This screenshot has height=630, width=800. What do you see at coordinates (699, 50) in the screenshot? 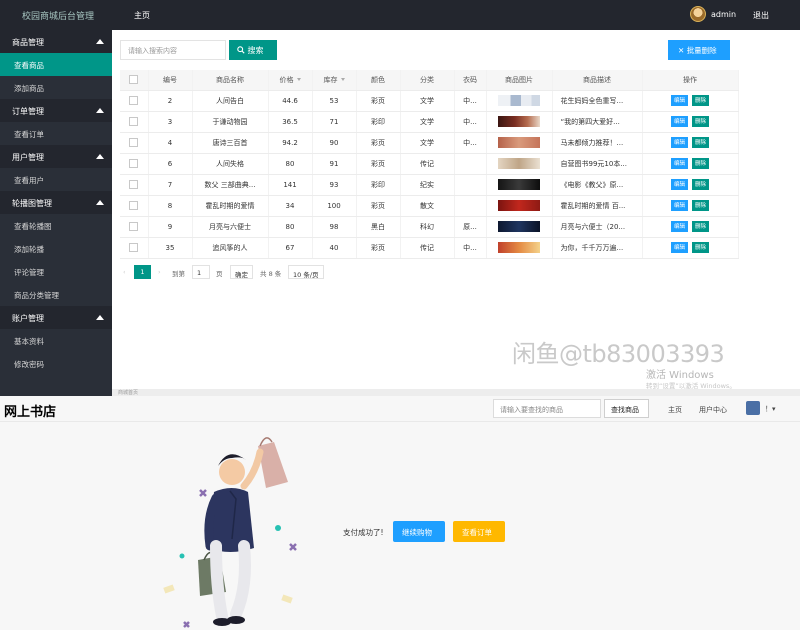
I see `batch-delete-button: ✕ 批量删除` at bounding box center [699, 50].